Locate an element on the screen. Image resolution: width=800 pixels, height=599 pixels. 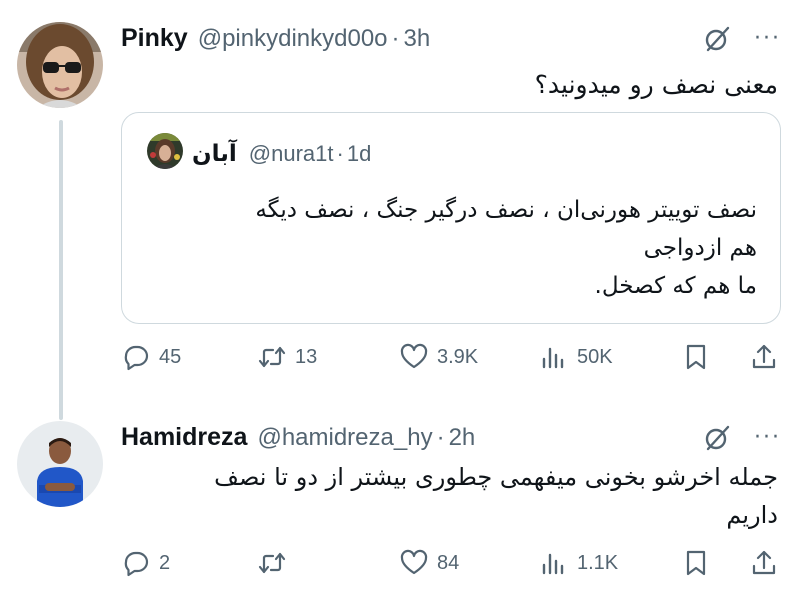
repost-button: 13 is located at coordinates (287, 357).